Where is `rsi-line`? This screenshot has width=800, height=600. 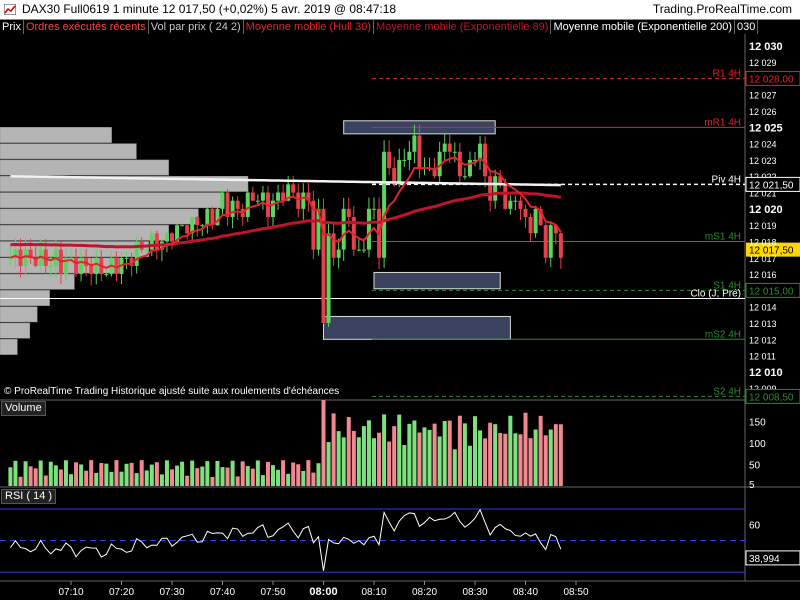 rsi-line is located at coordinates (285, 539).